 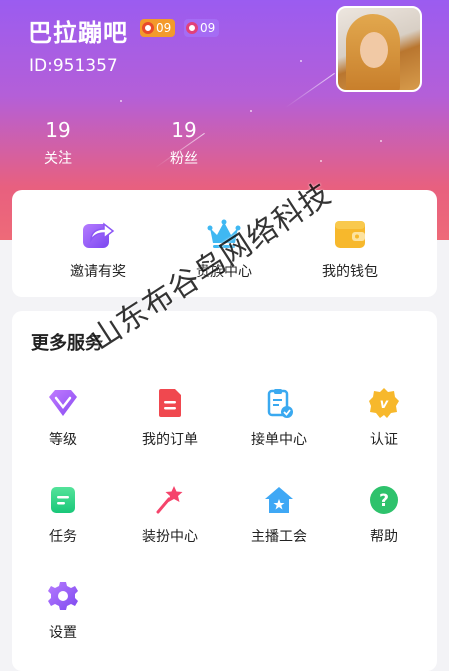 What do you see at coordinates (350, 249) in the screenshot?
I see `quick-action-wallet: 我的钱包` at bounding box center [350, 249].